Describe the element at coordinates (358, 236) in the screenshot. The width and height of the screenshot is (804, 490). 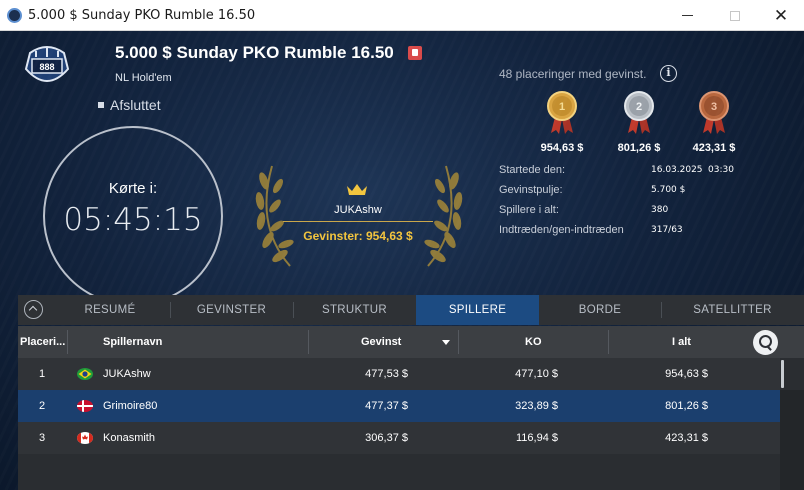
I see `winner-winnings: Gevinster: 954,63 $` at that location.